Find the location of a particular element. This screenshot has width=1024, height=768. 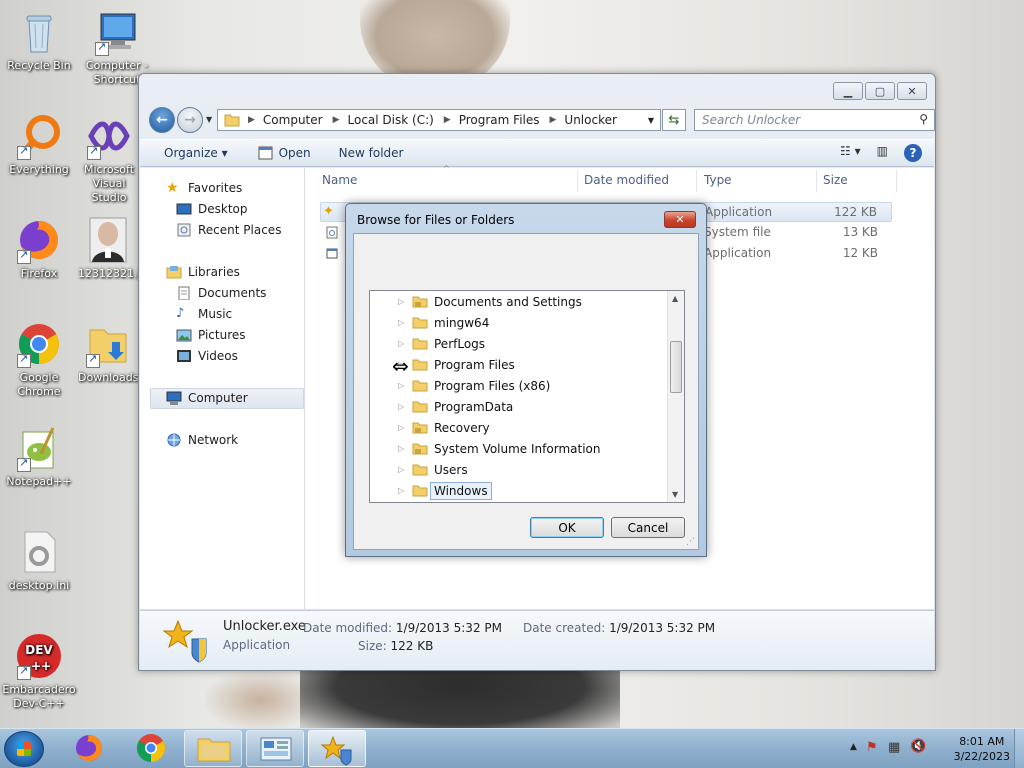

open-button: Open is located at coordinates (284, 153).